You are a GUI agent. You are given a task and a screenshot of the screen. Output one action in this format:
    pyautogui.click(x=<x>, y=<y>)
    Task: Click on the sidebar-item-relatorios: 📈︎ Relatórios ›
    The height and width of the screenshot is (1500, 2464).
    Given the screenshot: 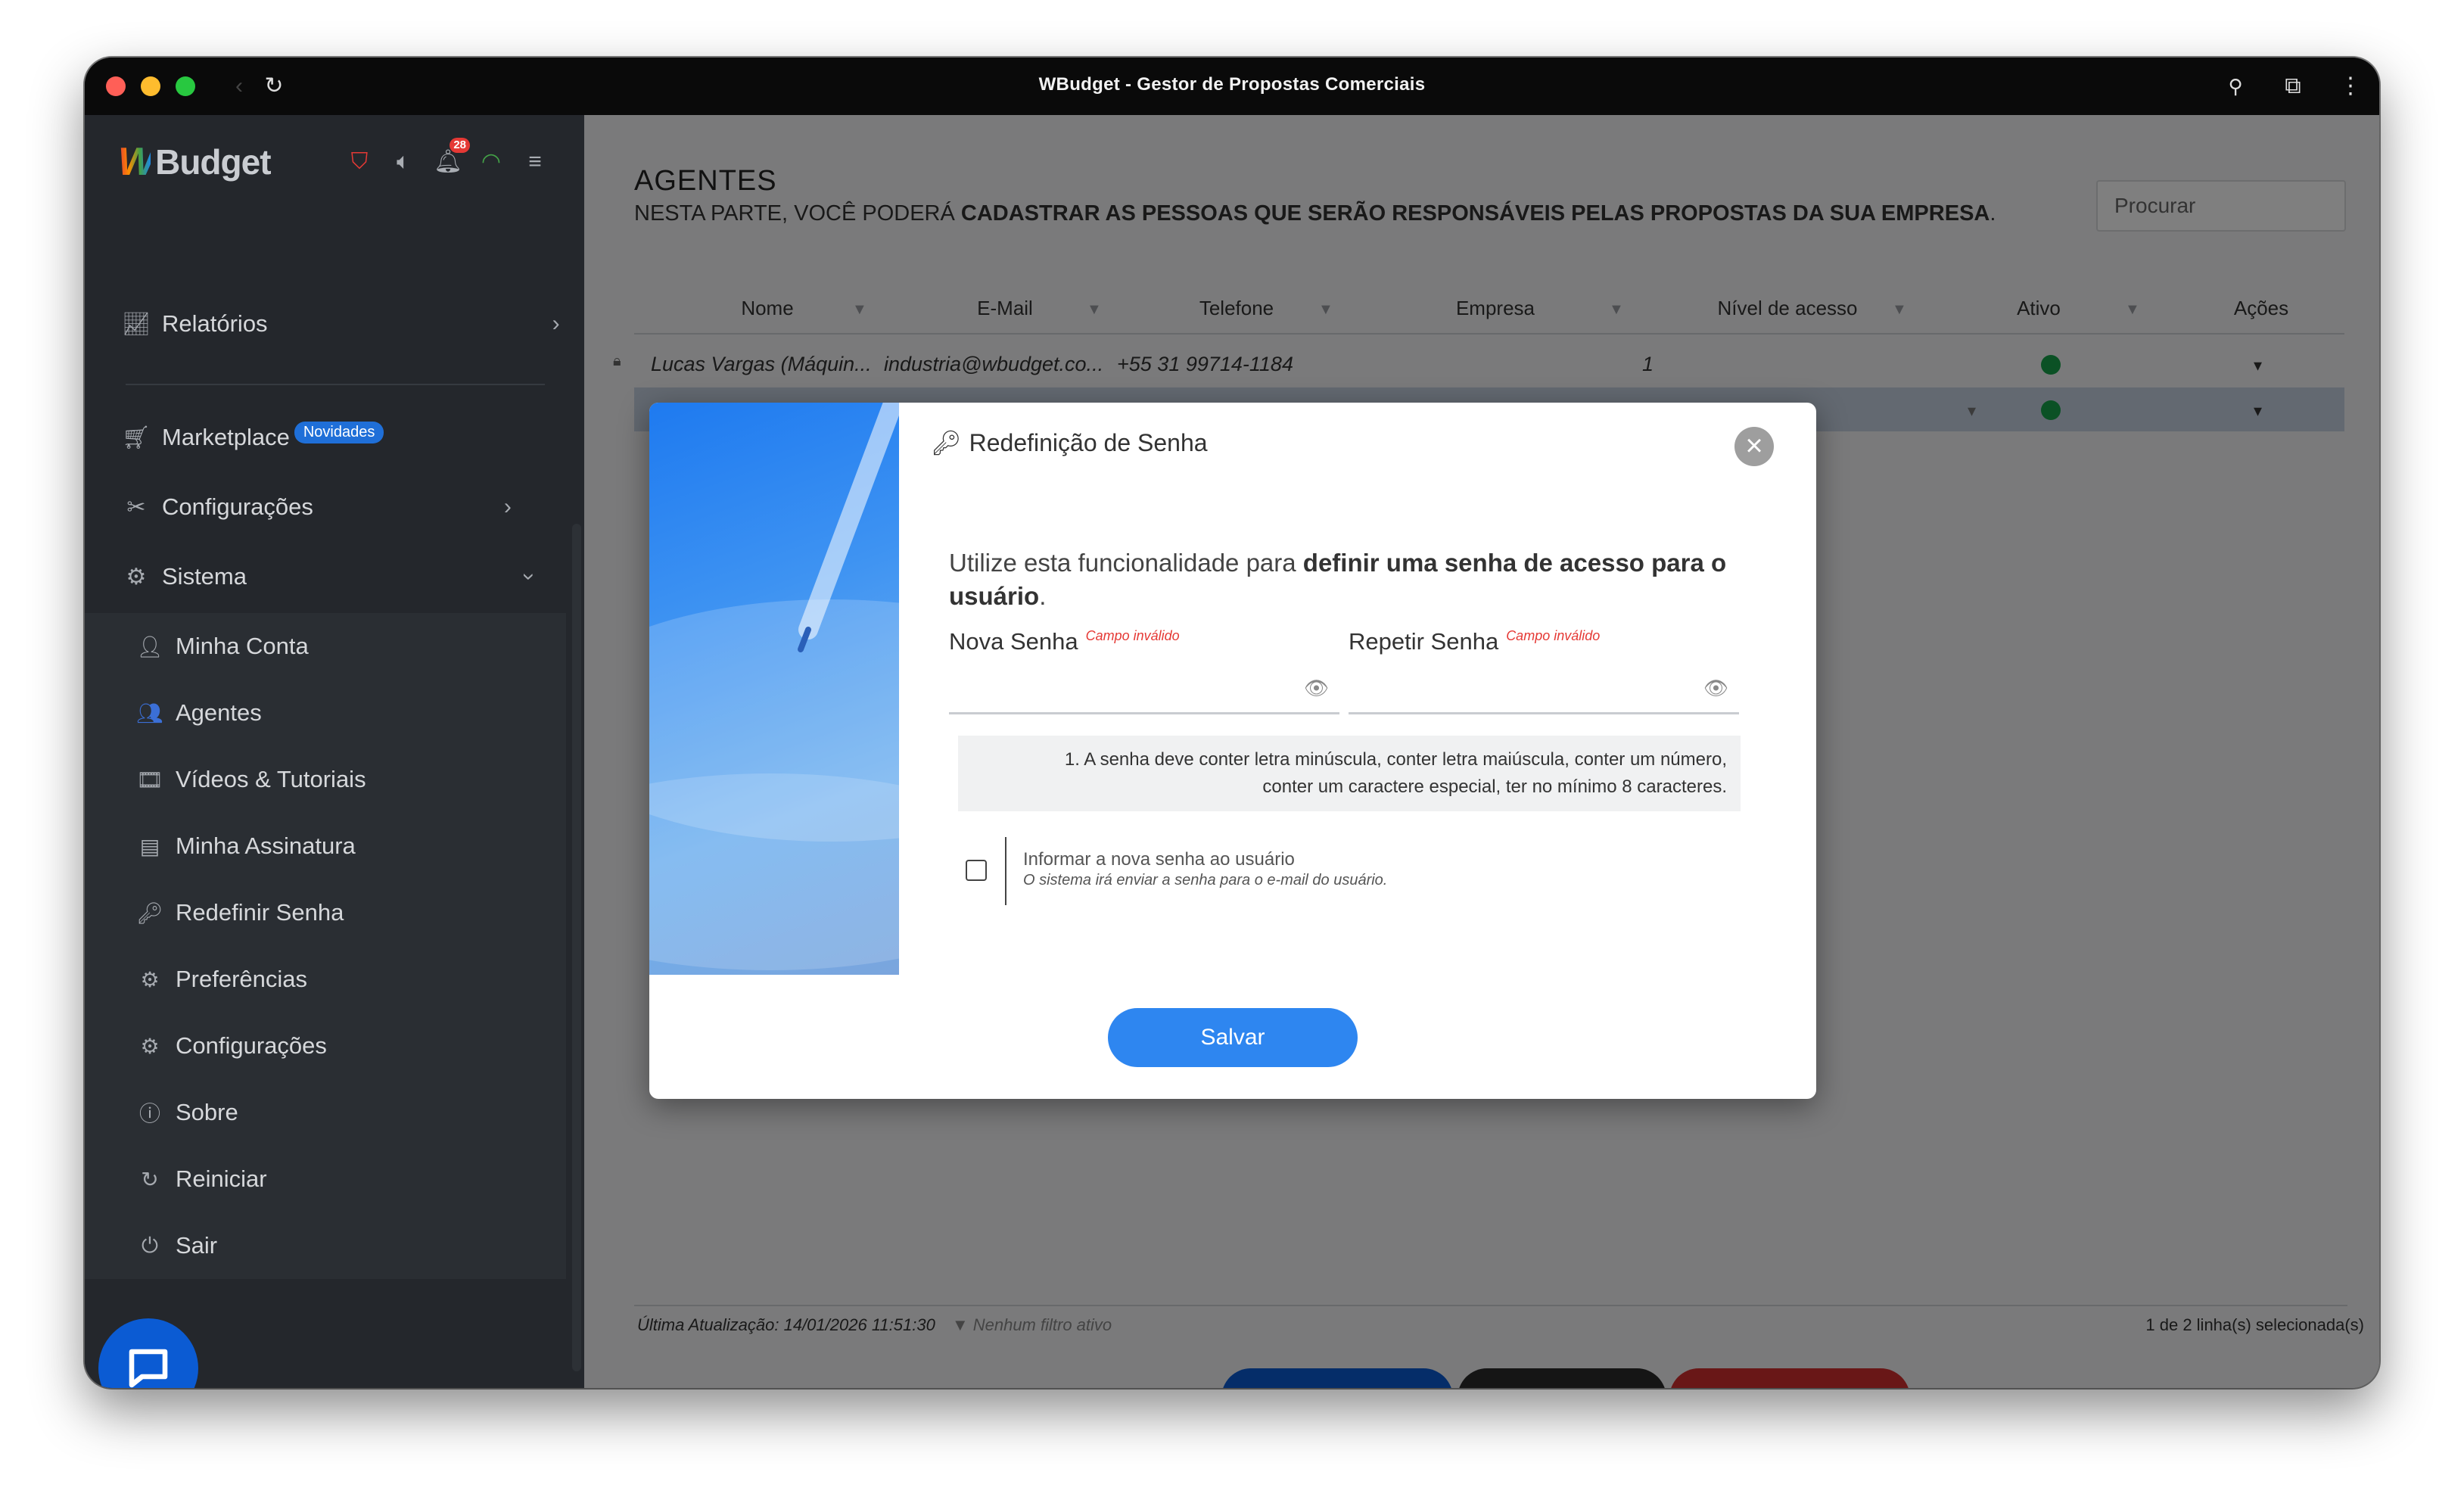 What is the action you would take?
    pyautogui.click(x=340, y=324)
    